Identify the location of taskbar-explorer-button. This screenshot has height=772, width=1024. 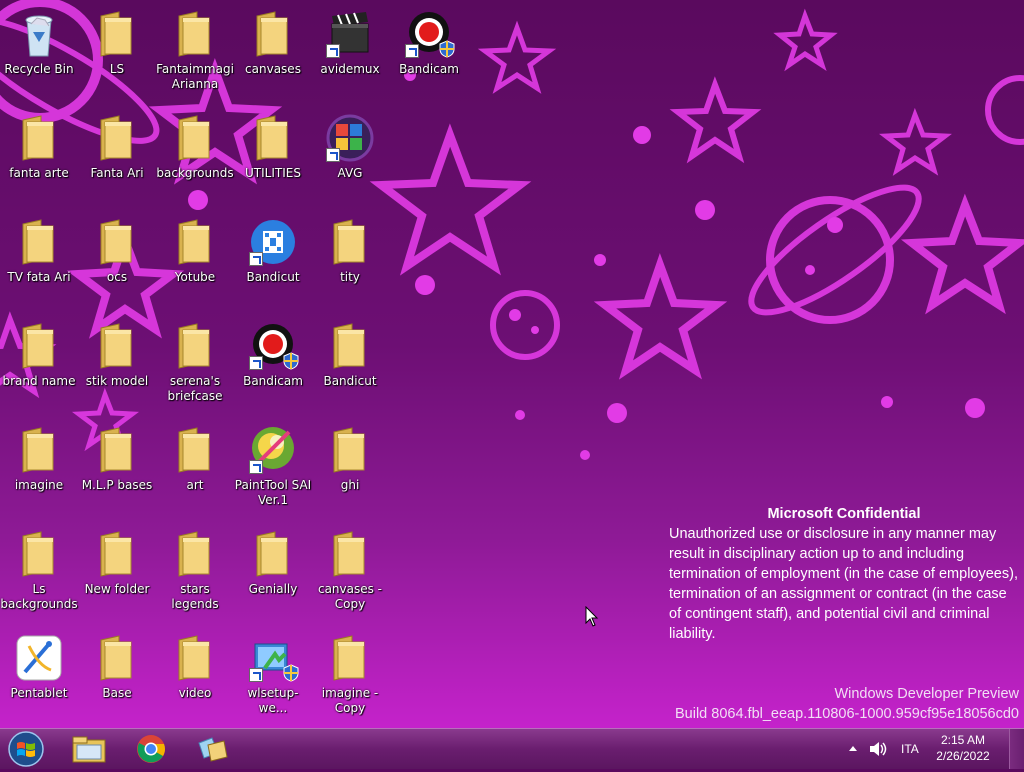
(89, 749).